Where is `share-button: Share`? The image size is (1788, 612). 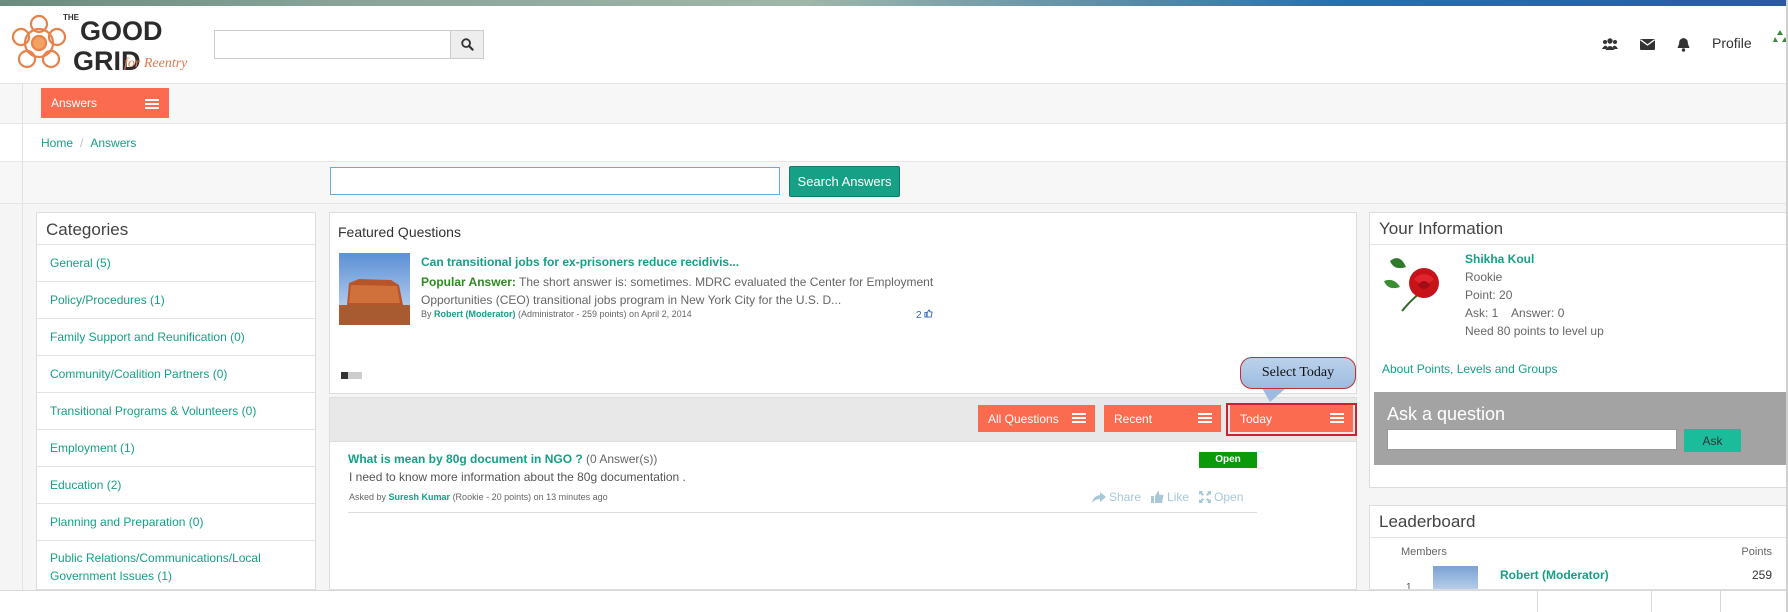
share-button: Share is located at coordinates (1116, 497).